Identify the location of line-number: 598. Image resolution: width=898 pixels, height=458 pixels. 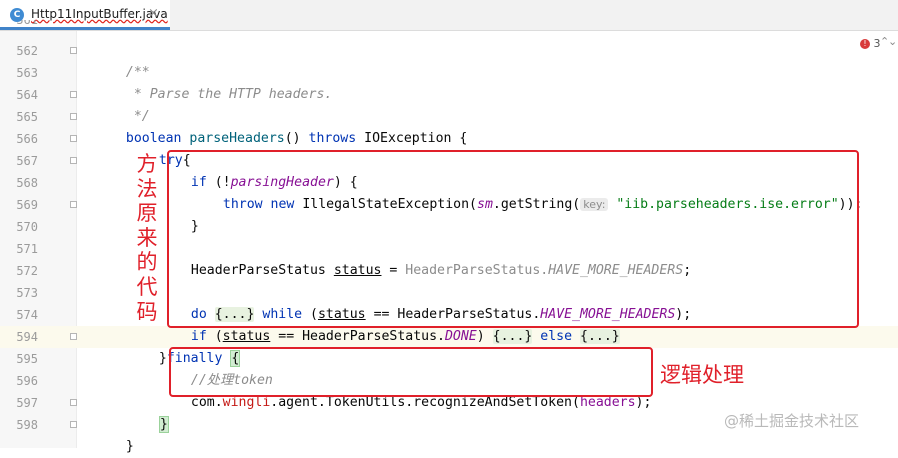
(19, 425).